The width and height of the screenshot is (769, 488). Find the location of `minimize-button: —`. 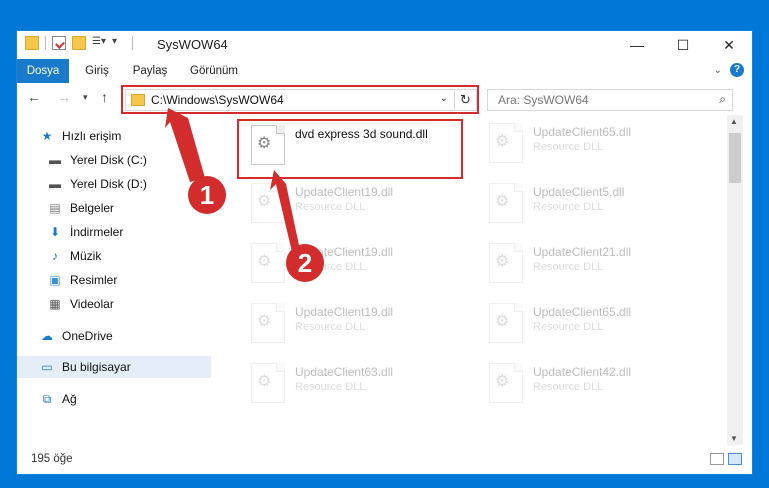

minimize-button: — is located at coordinates (637, 45).